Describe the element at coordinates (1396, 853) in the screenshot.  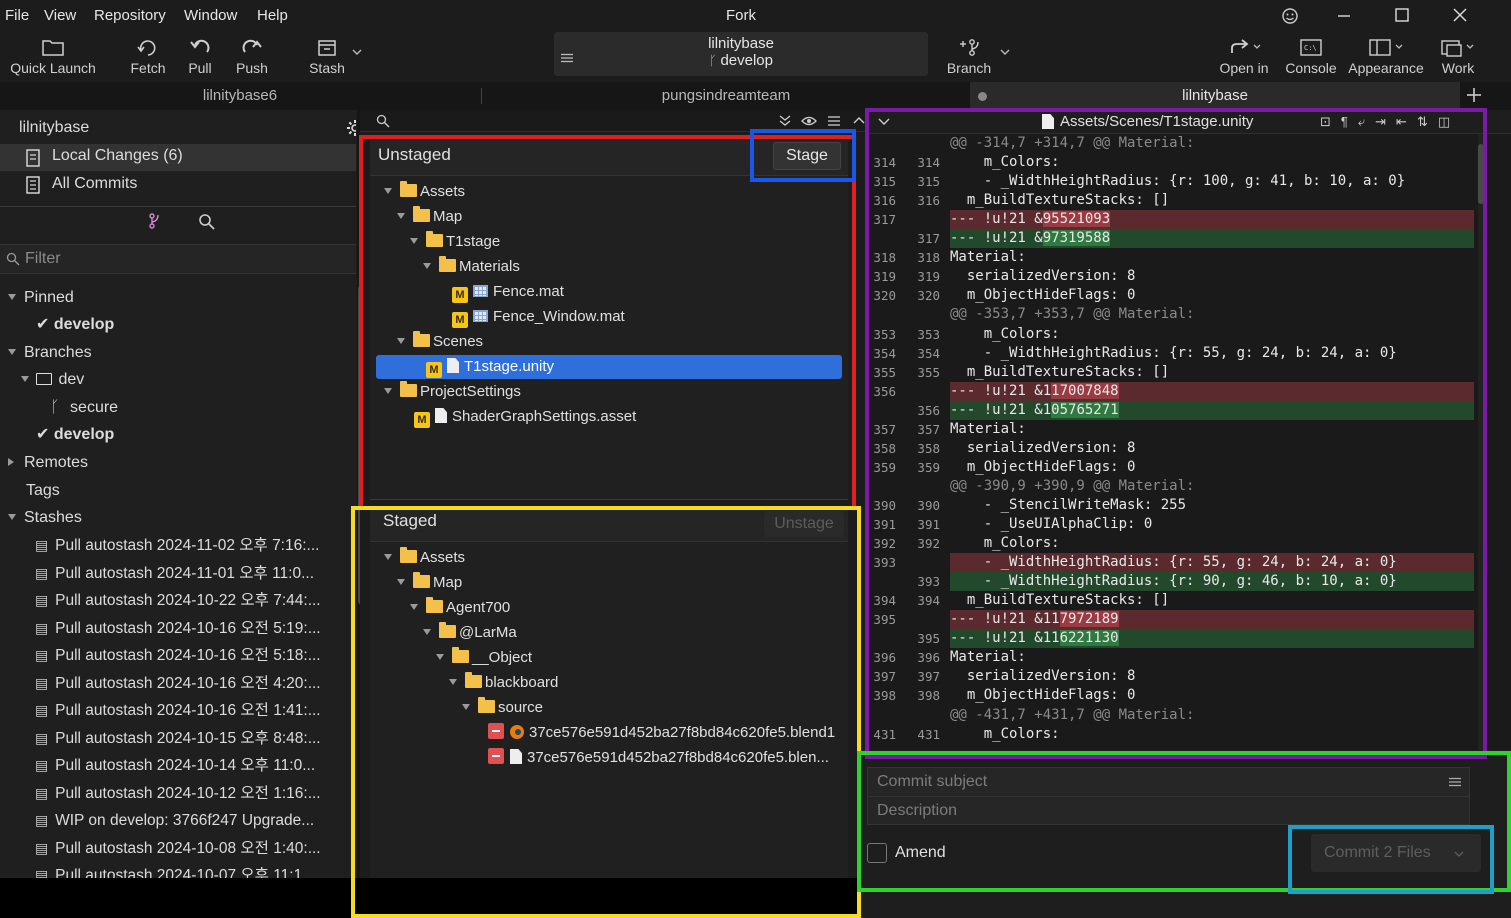
I see `commit-button: Commit 2 Files` at that location.